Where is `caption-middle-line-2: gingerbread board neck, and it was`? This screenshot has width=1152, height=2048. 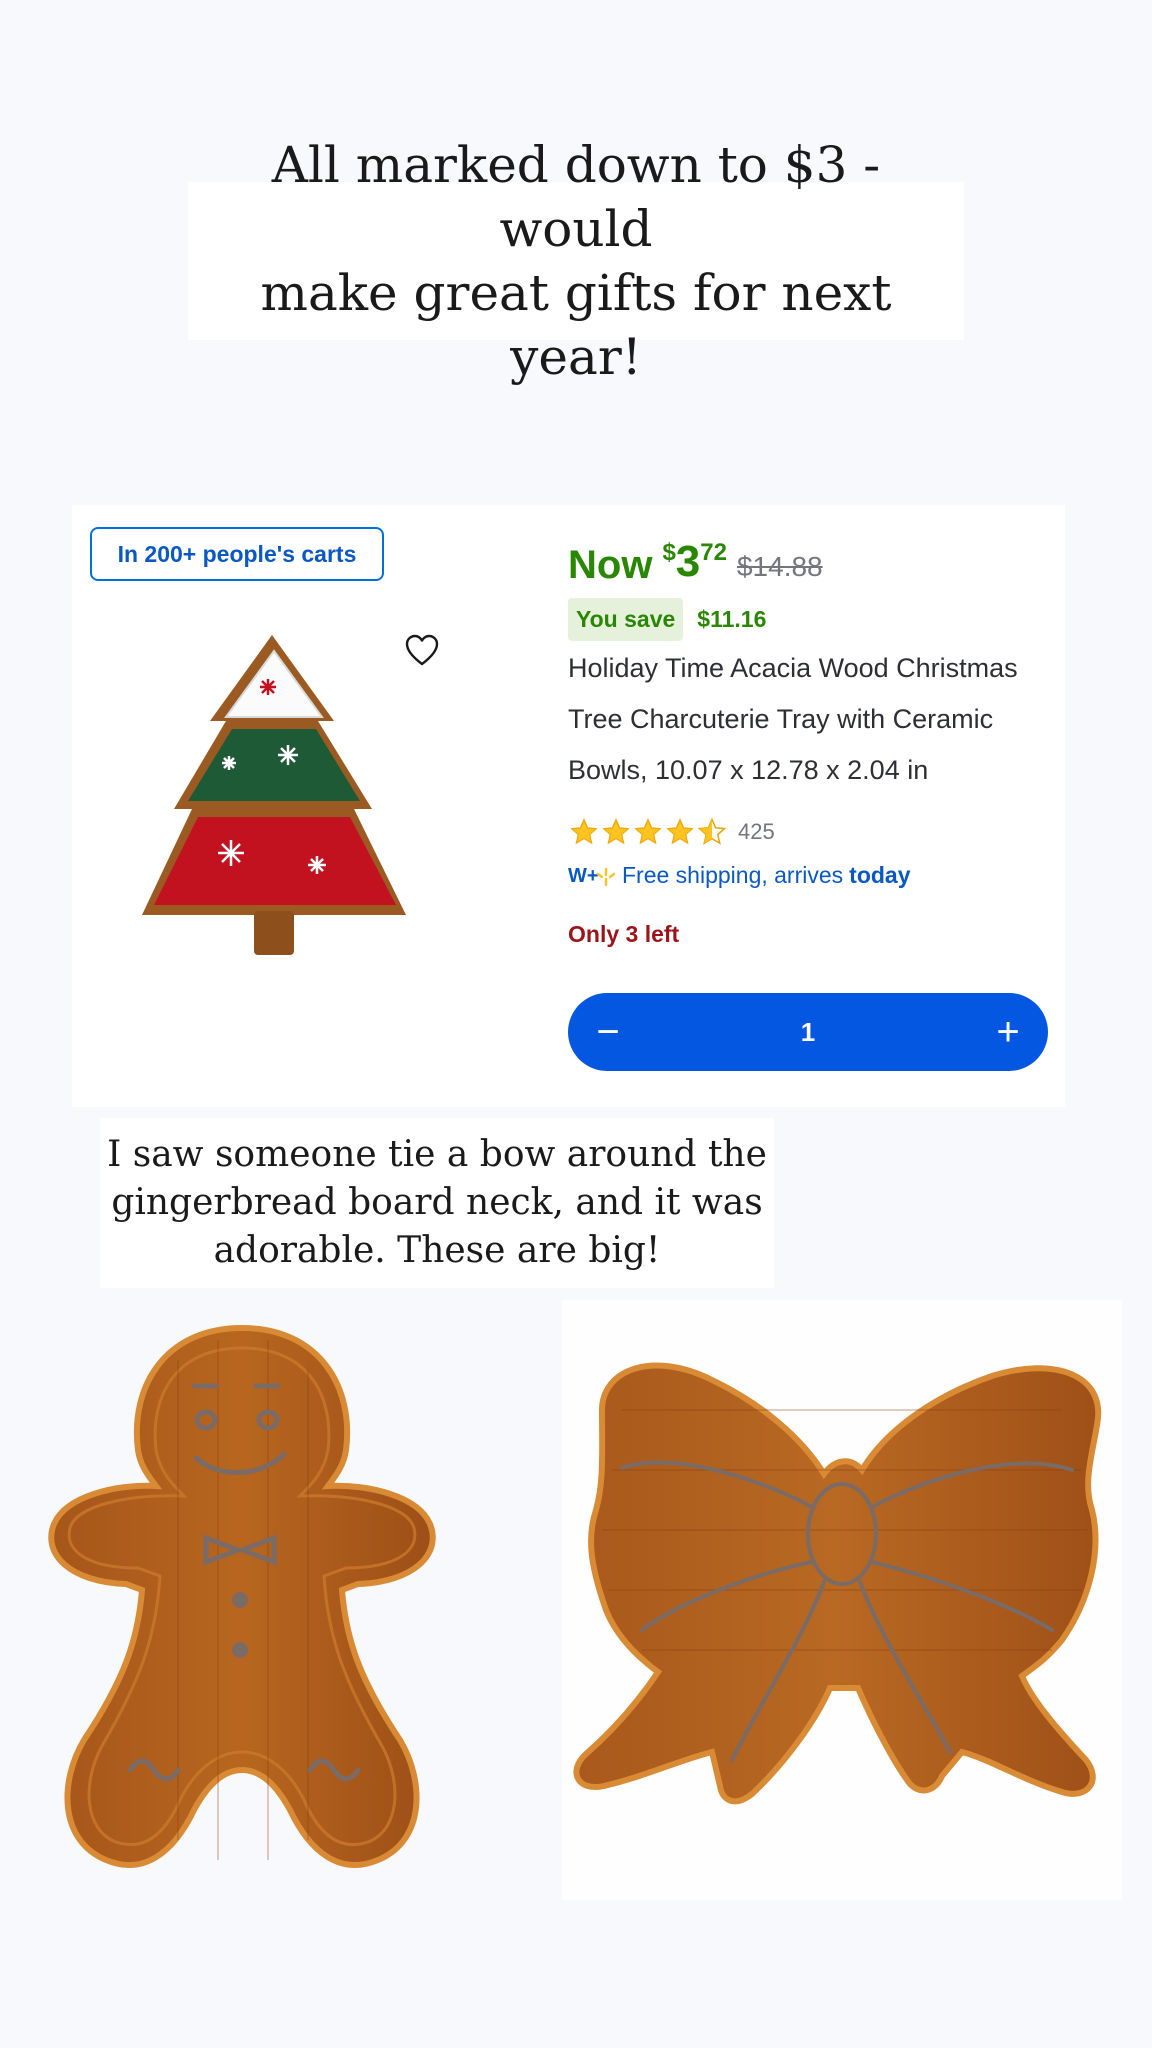
caption-middle-line-2: gingerbread board neck, and it was is located at coordinates (437, 1202).